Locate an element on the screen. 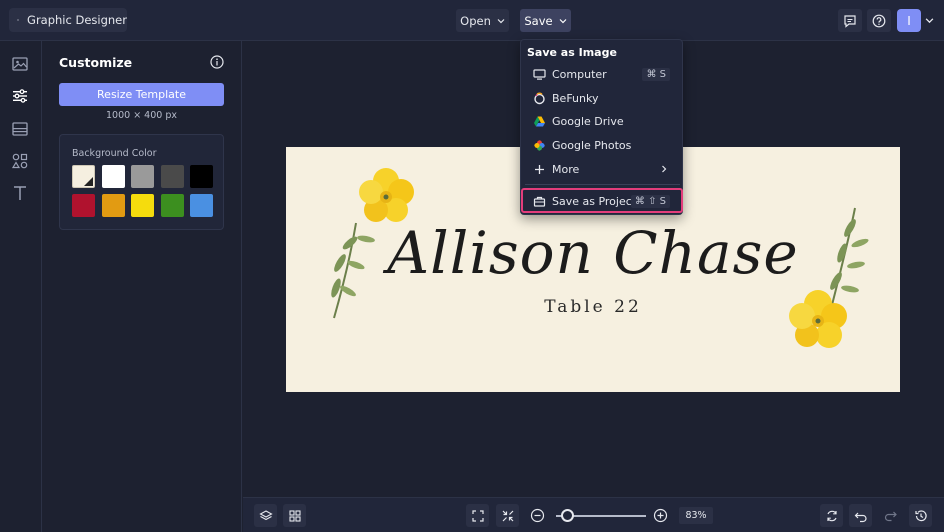  template-size-text: 1000 × 400 px is located at coordinates (141, 115).